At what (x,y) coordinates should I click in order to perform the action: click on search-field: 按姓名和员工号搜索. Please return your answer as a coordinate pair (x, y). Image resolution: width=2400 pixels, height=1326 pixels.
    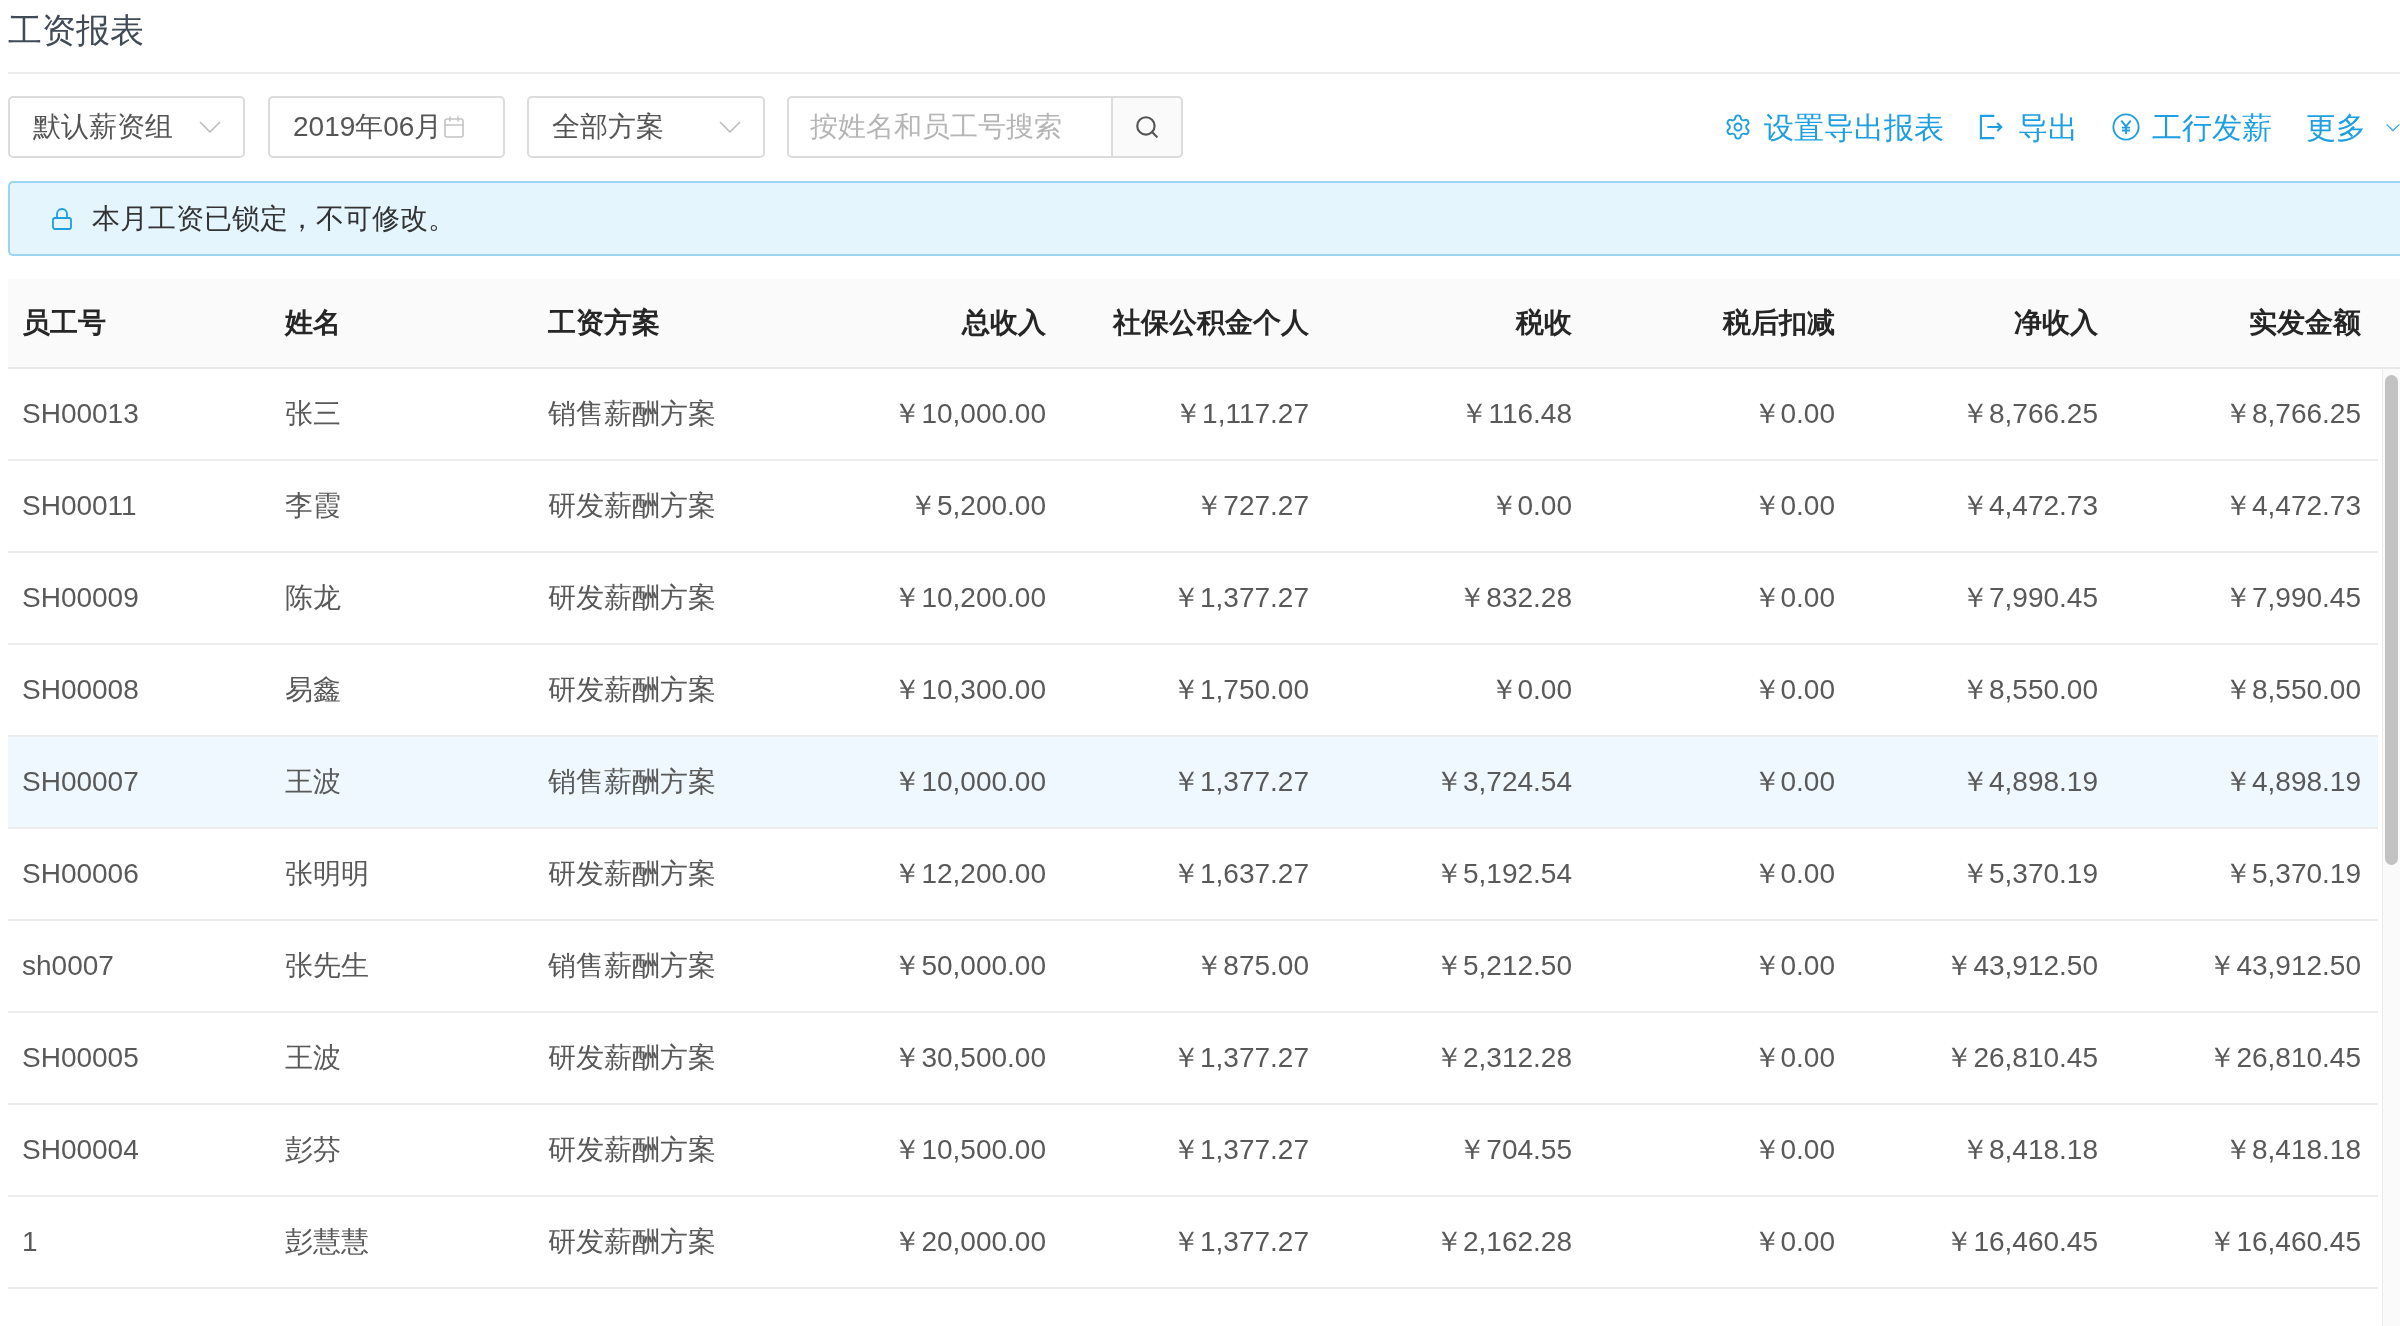
    Looking at the image, I should click on (950, 127).